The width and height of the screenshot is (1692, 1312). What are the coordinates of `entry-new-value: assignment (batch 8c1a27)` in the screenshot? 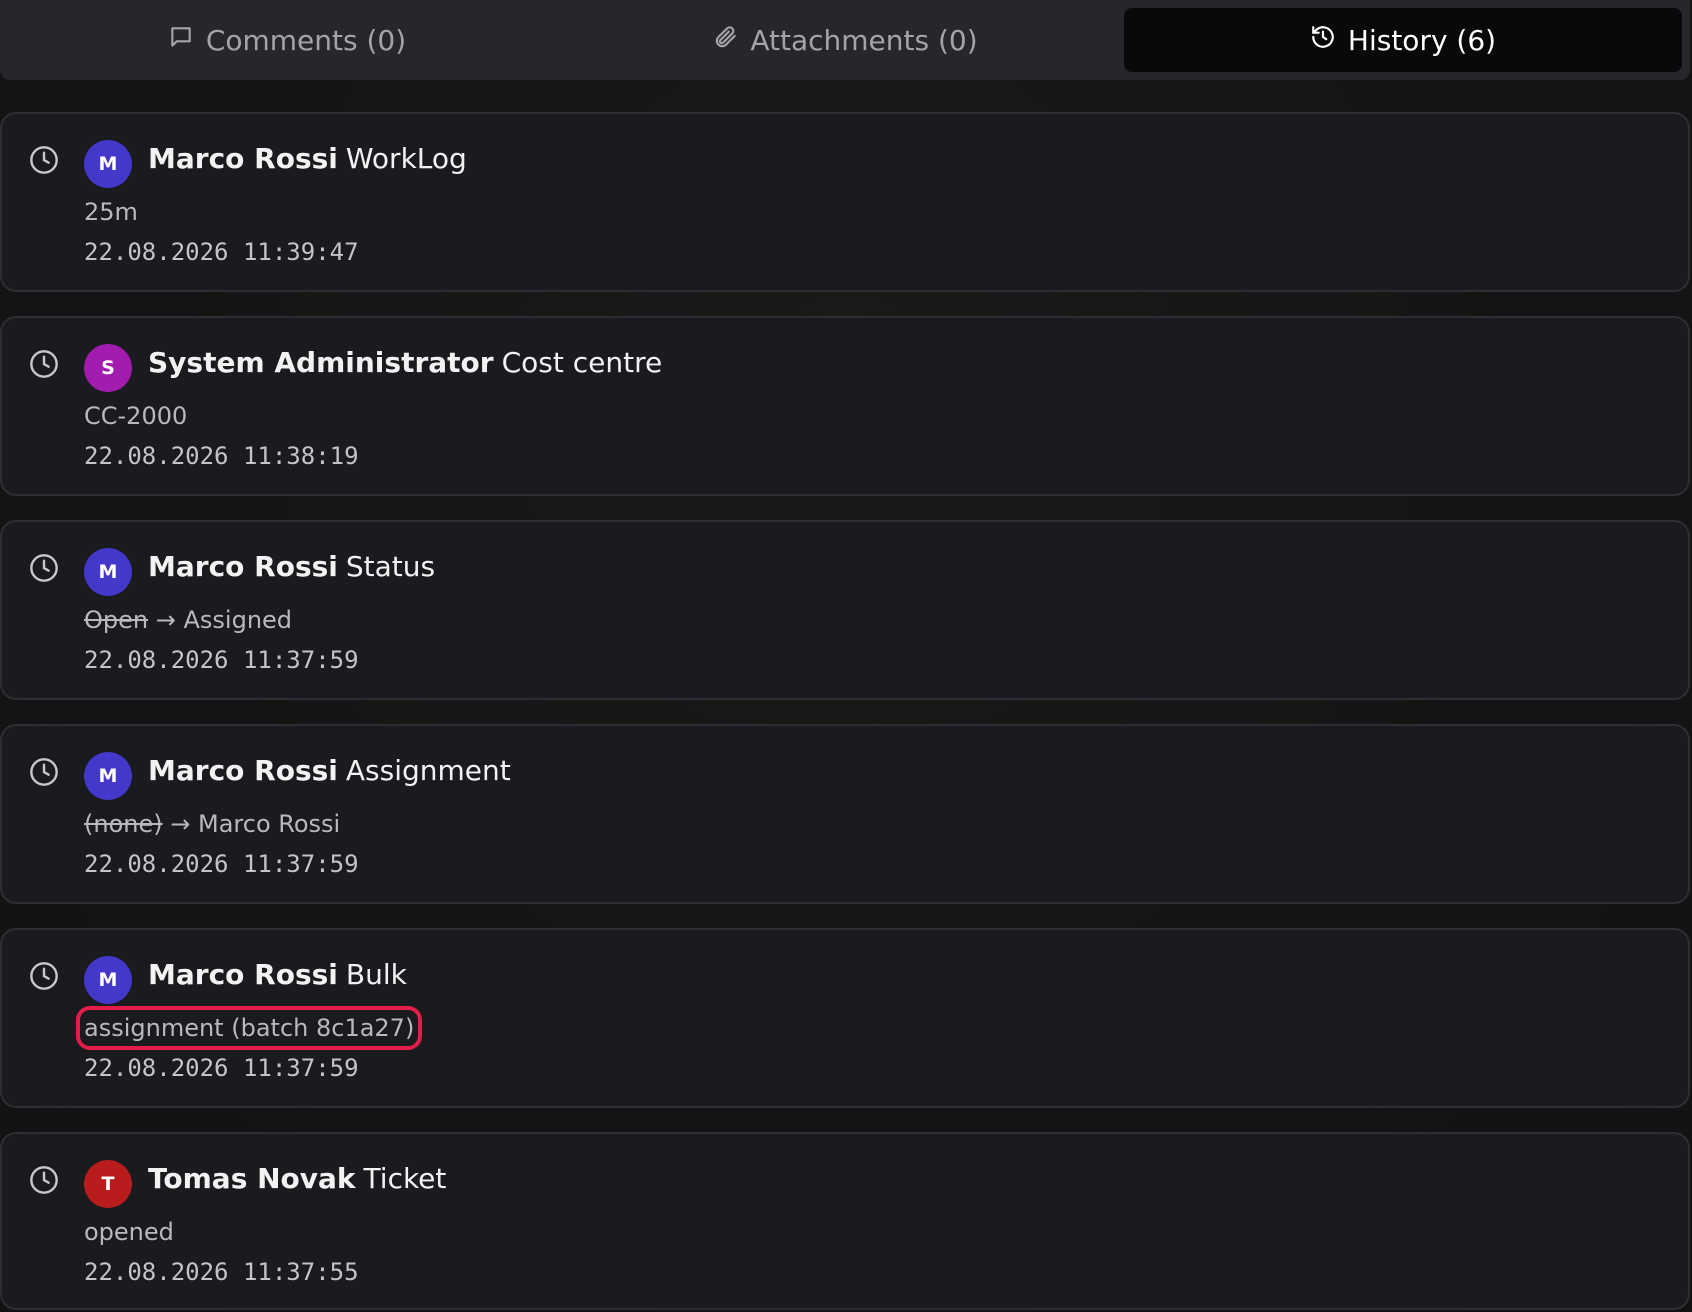 It's located at (249, 1028).